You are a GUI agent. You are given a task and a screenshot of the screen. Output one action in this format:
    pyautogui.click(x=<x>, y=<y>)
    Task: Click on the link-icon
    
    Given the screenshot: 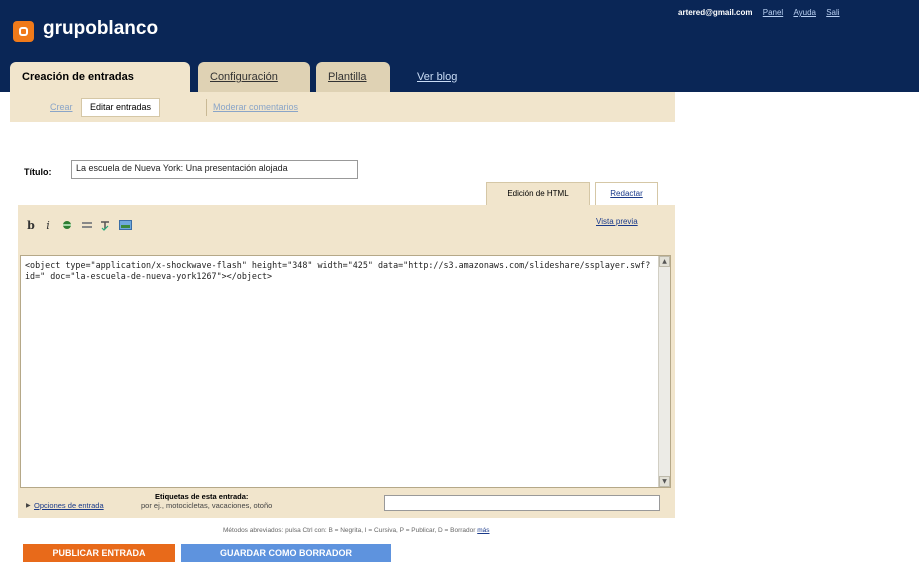 What is the action you would take?
    pyautogui.click(x=67, y=226)
    